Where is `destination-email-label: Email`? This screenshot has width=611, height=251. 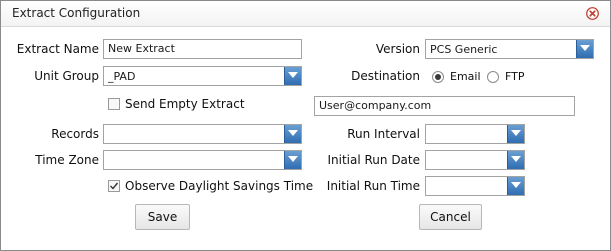 destination-email-label: Email is located at coordinates (465, 76).